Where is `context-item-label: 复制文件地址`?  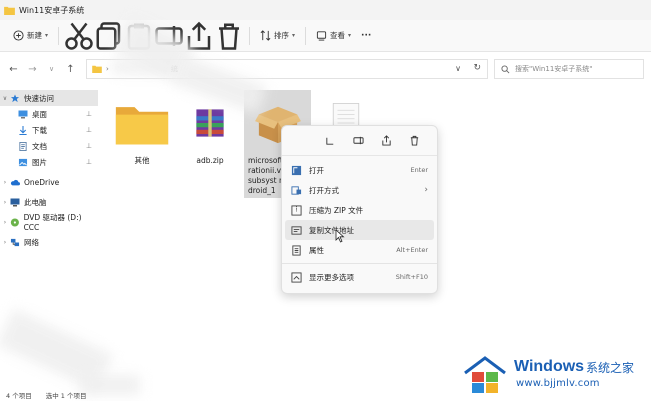 context-item-label: 复制文件地址 is located at coordinates (331, 230).